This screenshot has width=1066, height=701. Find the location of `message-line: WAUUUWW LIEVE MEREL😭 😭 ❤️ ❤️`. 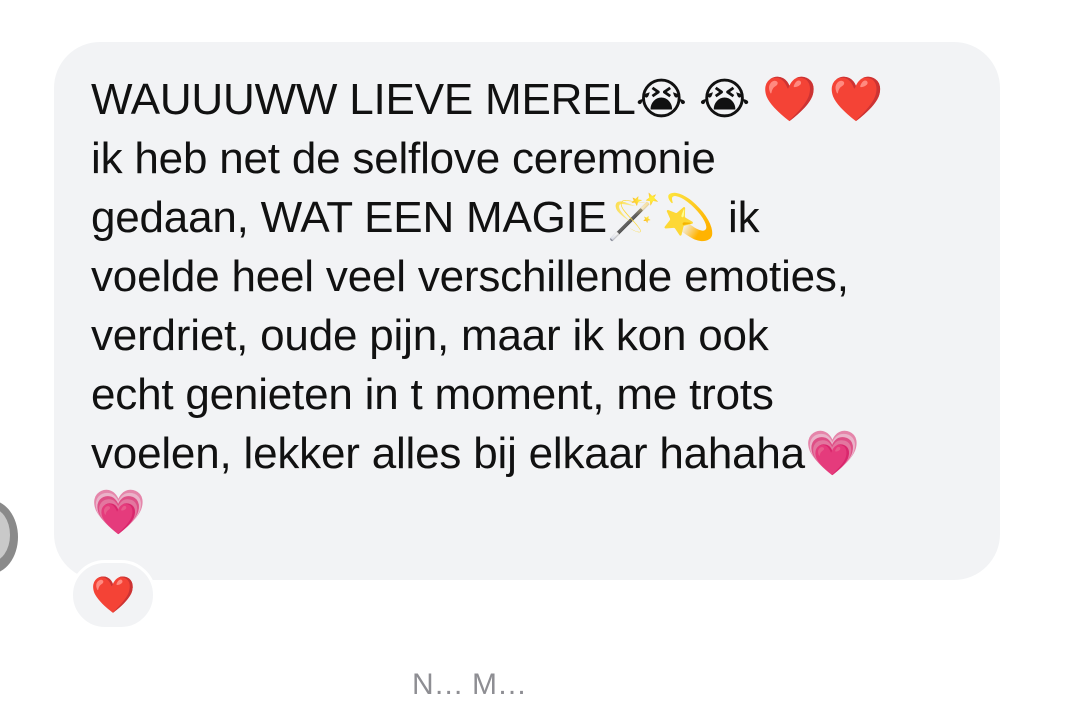

message-line: WAUUUWW LIEVE MEREL😭 😭 ❤️ ❤️ is located at coordinates (487, 99).